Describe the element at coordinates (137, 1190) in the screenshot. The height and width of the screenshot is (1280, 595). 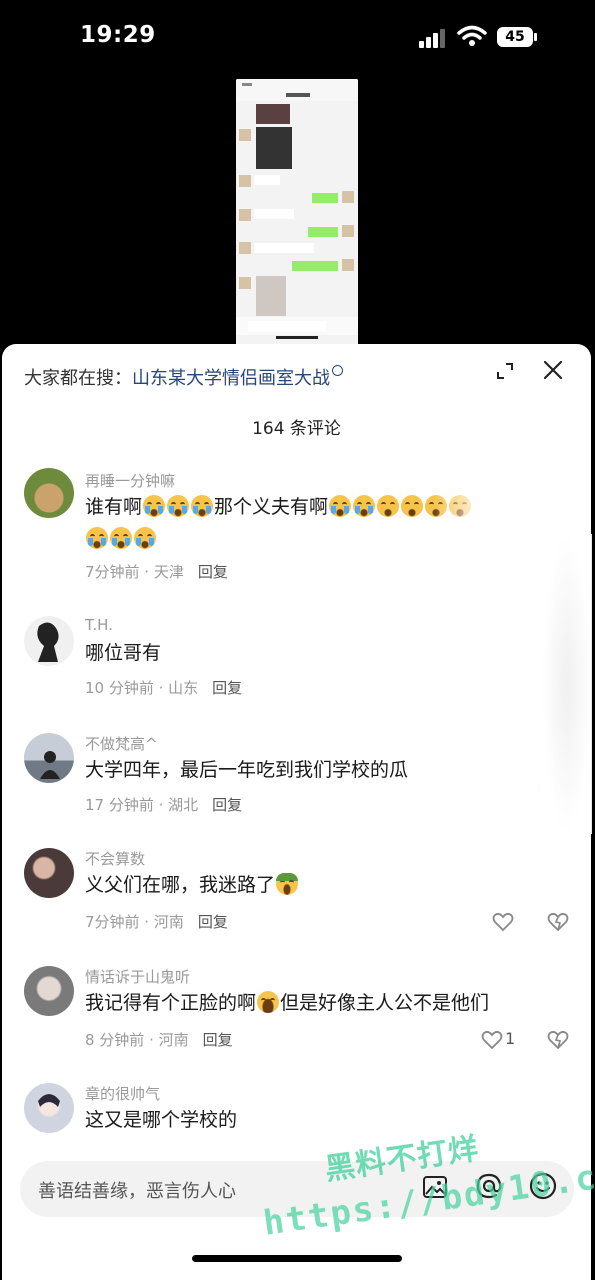
I see `comment-input-placeholder: 善语结善缘，恶言伤人心` at that location.